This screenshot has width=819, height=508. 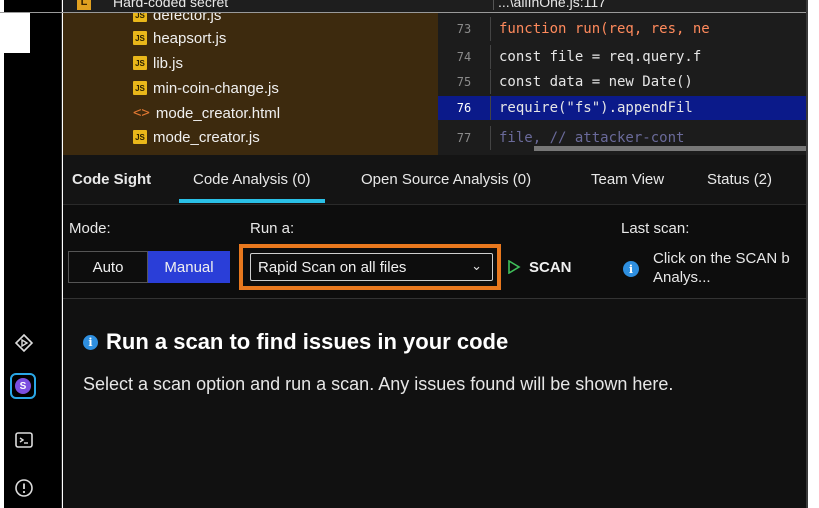 I want to click on mode-toggle: Auto Manual, so click(x=149, y=267).